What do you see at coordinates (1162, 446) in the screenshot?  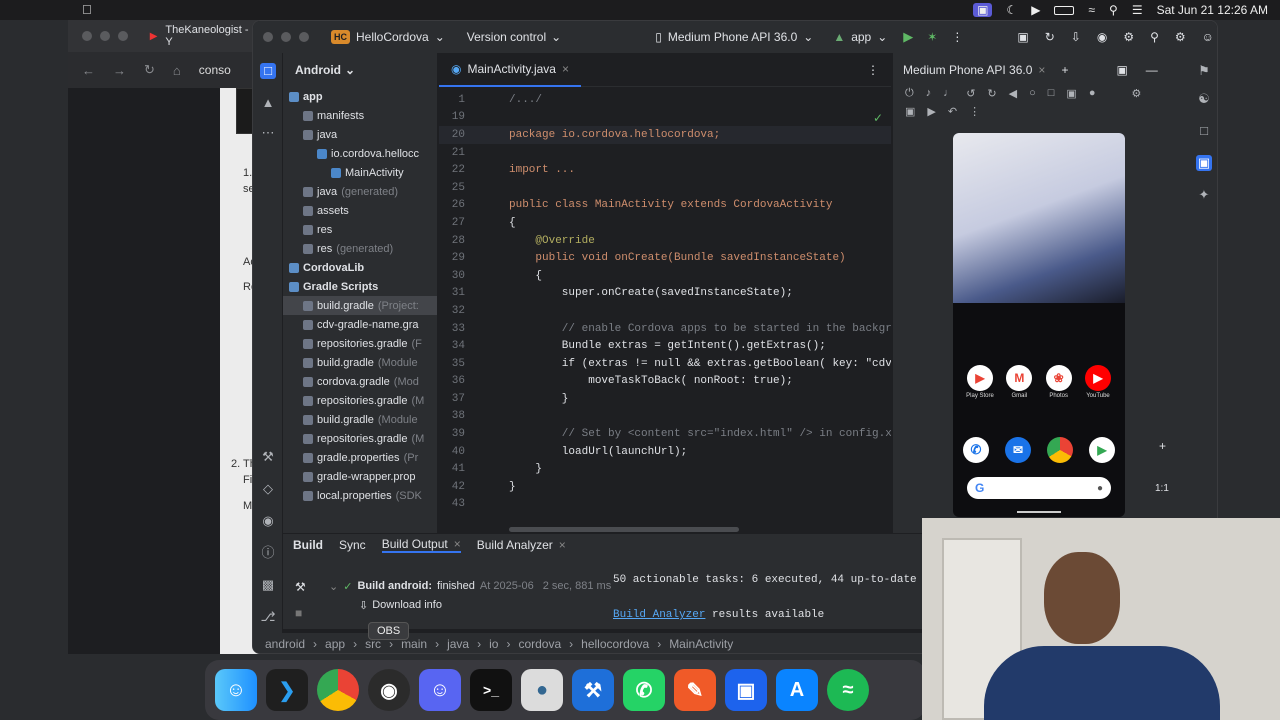 I see `zoom-in-icon: +` at bounding box center [1162, 446].